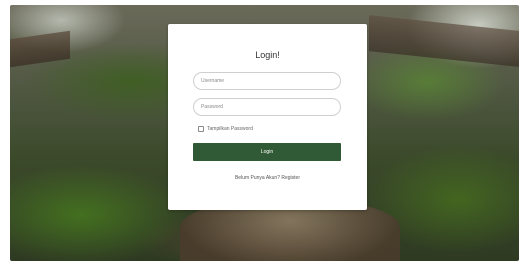 Image resolution: width=523 pixels, height=264 pixels. I want to click on login-button: Login, so click(267, 152).